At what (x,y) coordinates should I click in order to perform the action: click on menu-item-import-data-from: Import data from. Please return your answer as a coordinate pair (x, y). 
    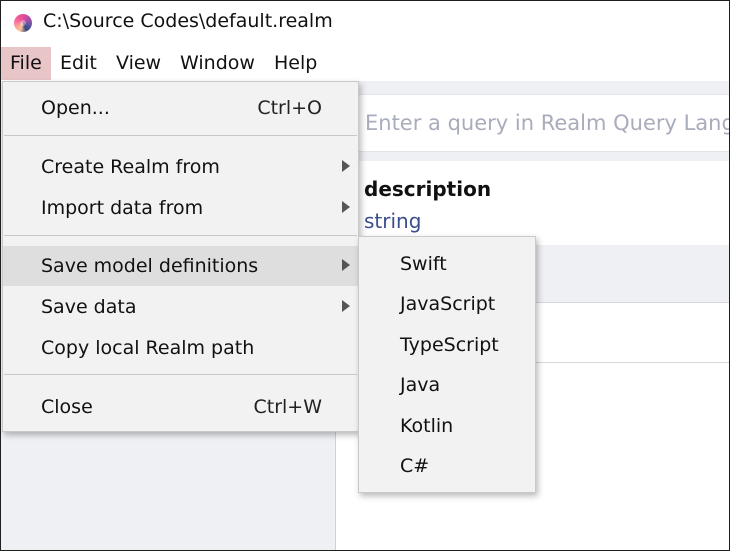
    Looking at the image, I should click on (180, 208).